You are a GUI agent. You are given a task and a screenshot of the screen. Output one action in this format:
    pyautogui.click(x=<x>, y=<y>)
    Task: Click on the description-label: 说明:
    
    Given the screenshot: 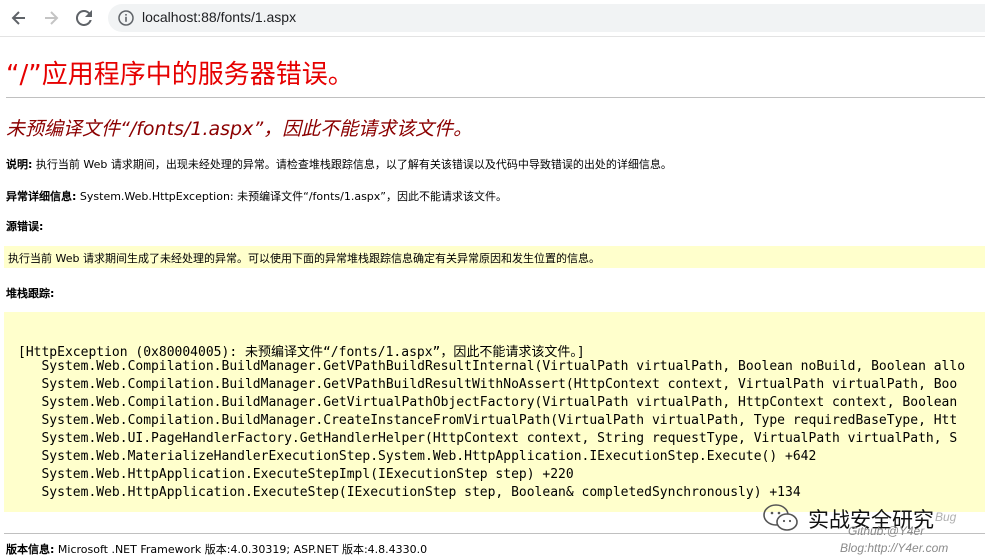 What is the action you would take?
    pyautogui.click(x=19, y=164)
    